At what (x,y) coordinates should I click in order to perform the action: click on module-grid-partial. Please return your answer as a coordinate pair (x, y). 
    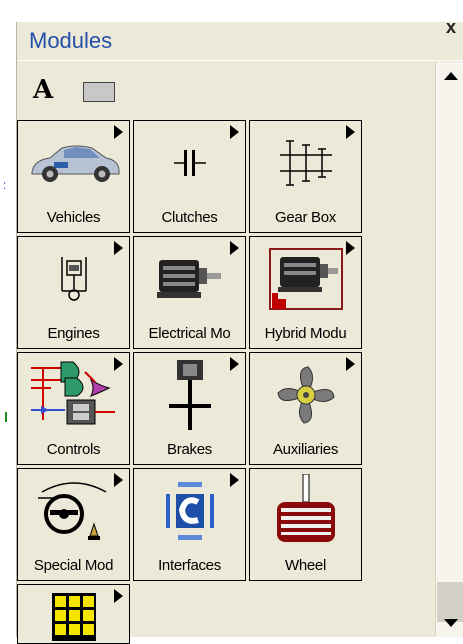
    Looking at the image, I should click on (73, 614).